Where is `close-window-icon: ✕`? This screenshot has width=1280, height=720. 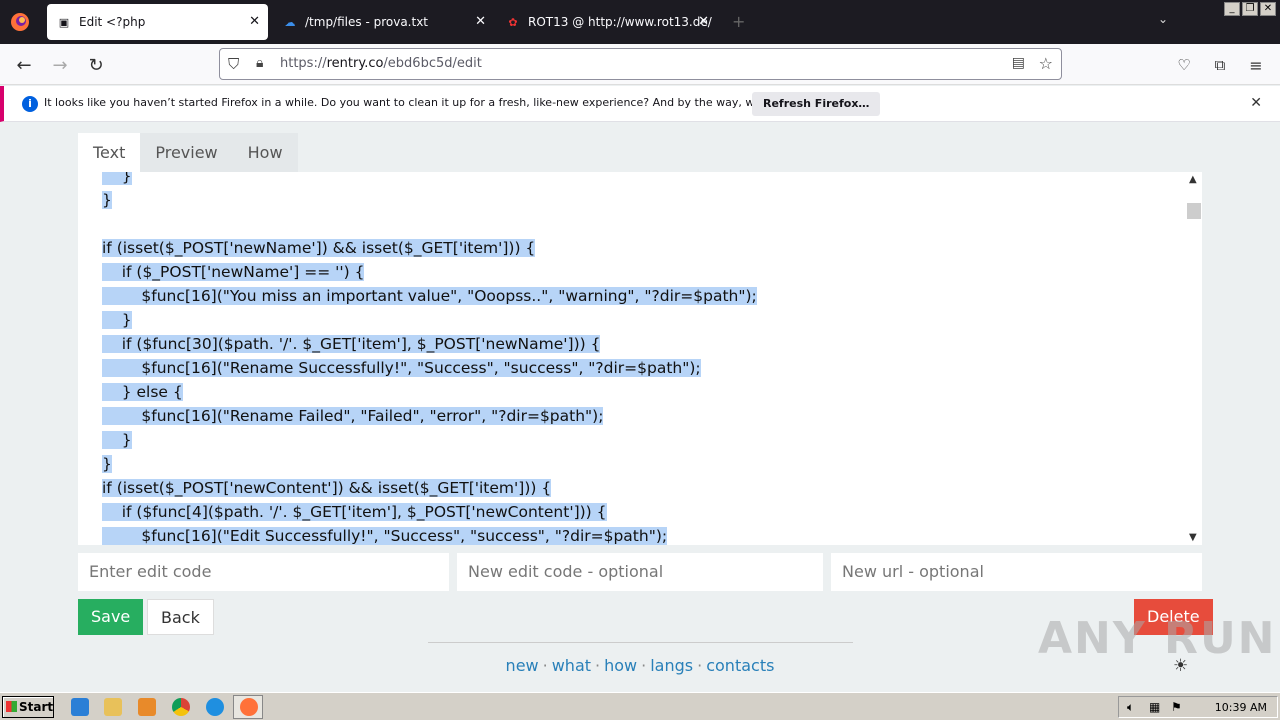
close-window-icon: ✕ is located at coordinates (1268, 9).